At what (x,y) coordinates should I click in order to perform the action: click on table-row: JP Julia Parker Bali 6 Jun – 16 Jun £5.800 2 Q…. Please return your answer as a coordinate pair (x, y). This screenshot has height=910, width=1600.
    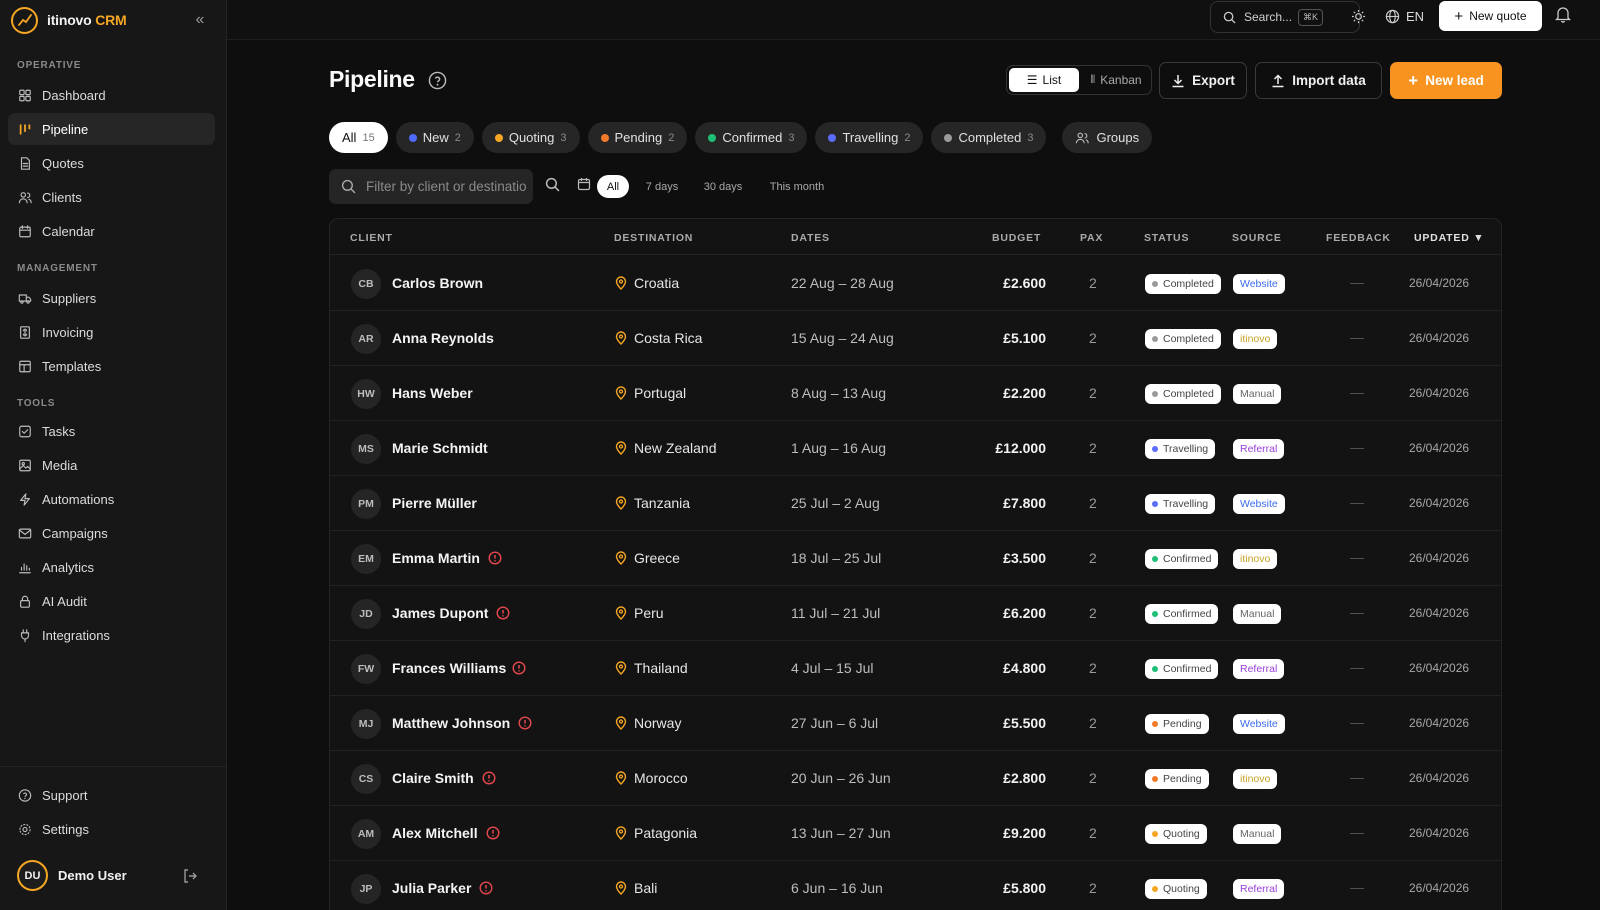
    Looking at the image, I should click on (915, 885).